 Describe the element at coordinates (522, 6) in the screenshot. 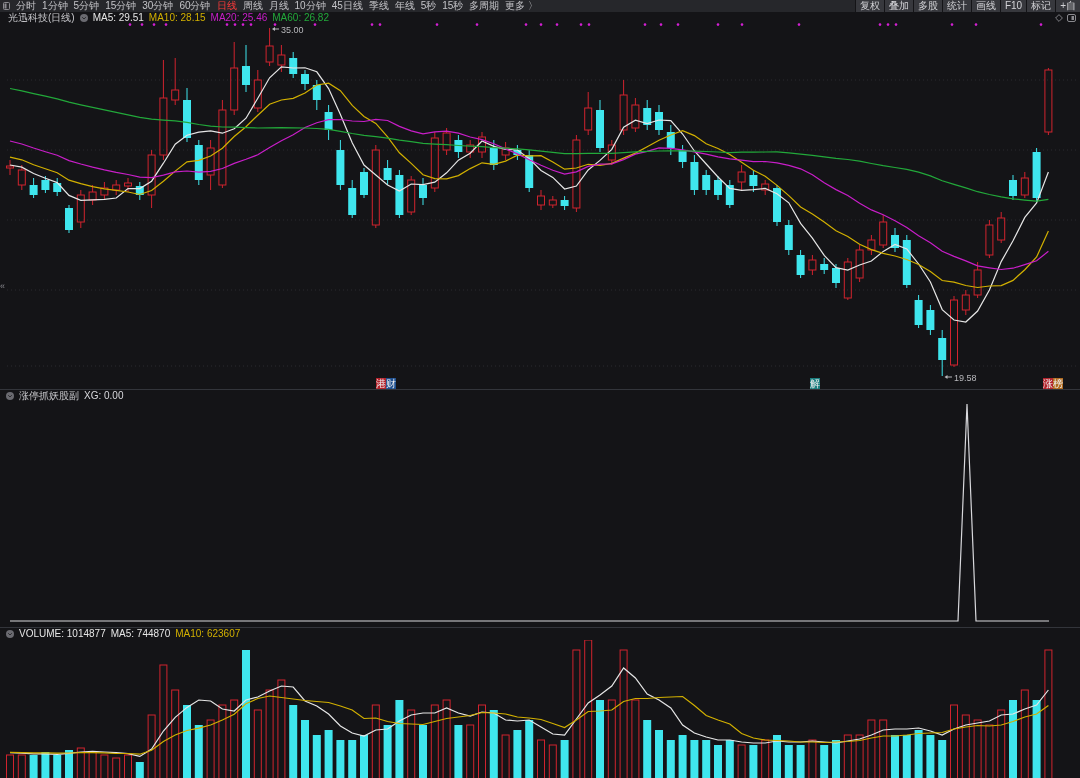

I see `period-tab: 更多 〉` at that location.